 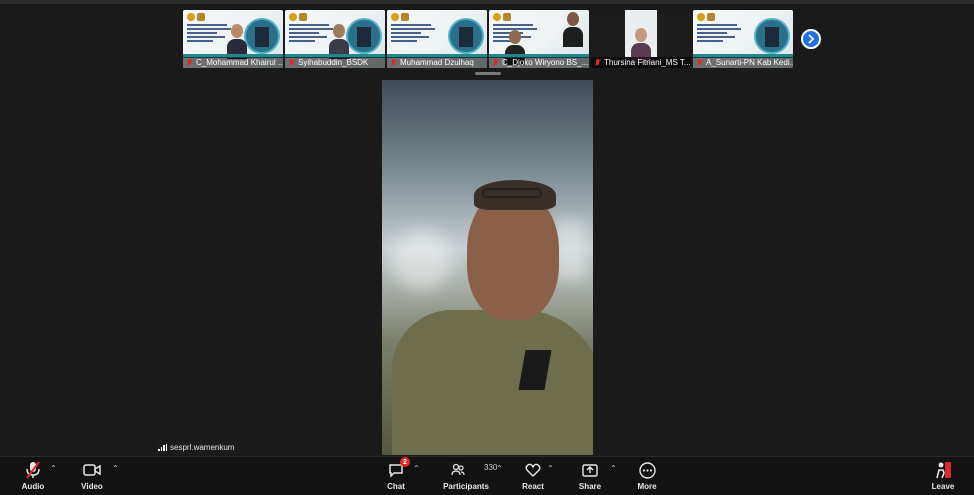 I want to click on heart-icon, so click(x=533, y=470).